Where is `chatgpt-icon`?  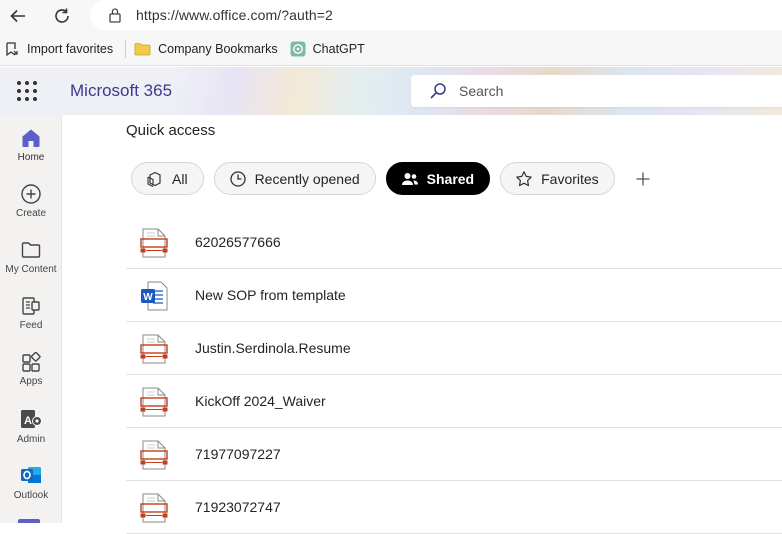 chatgpt-icon is located at coordinates (298, 48).